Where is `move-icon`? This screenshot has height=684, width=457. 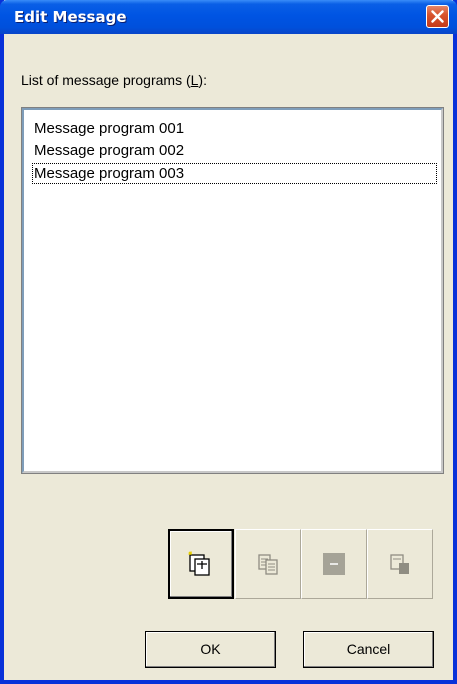
move-icon is located at coordinates (399, 564).